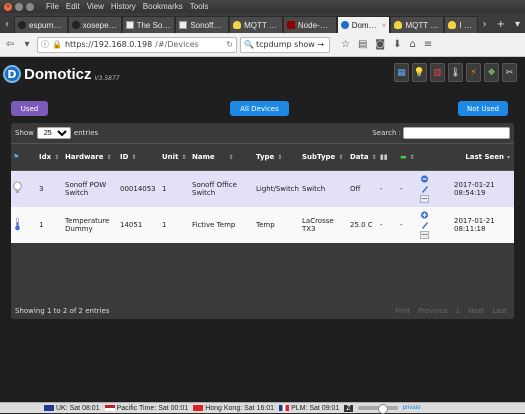 The height and width of the screenshot is (414, 525). Describe the element at coordinates (363, 224) in the screenshot. I see `cell-data: 25.0 C` at that location.